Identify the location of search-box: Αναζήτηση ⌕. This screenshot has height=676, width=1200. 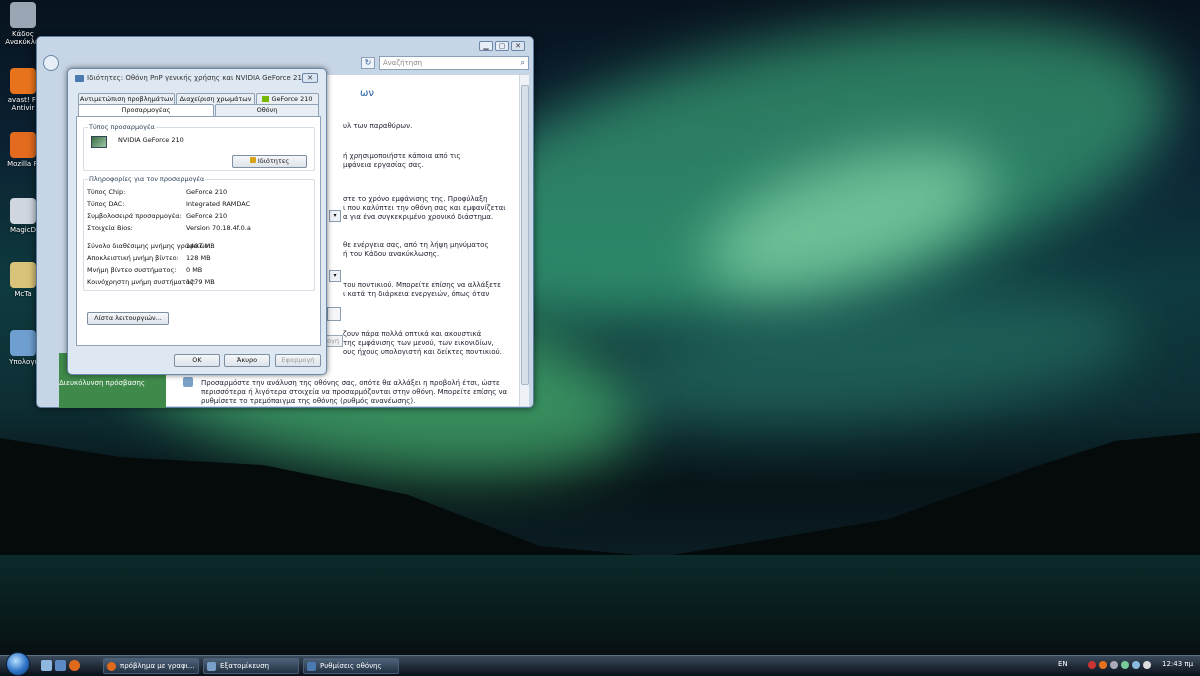
(454, 63).